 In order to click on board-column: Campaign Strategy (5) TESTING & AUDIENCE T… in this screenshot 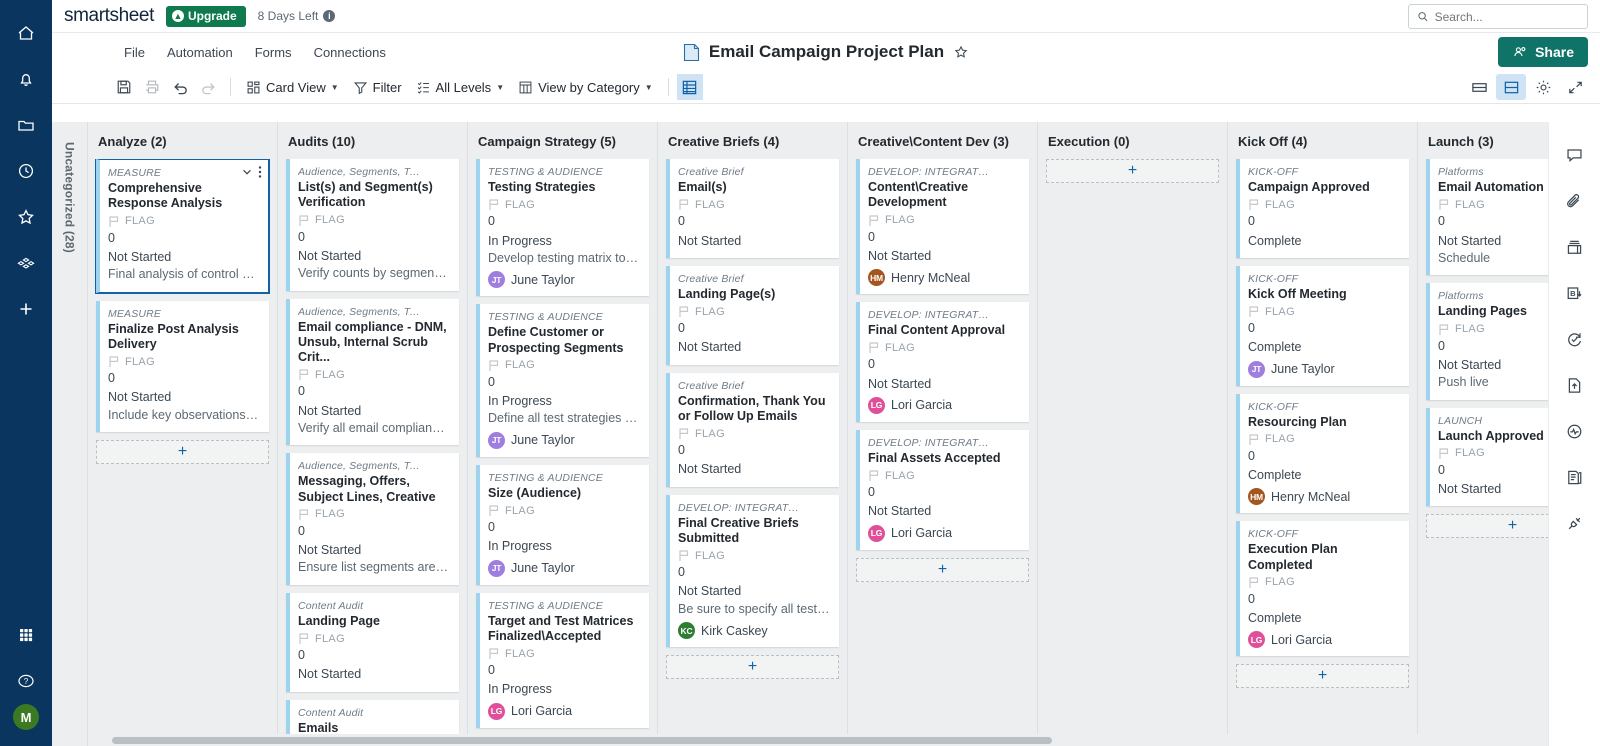, I will do `click(563, 434)`.